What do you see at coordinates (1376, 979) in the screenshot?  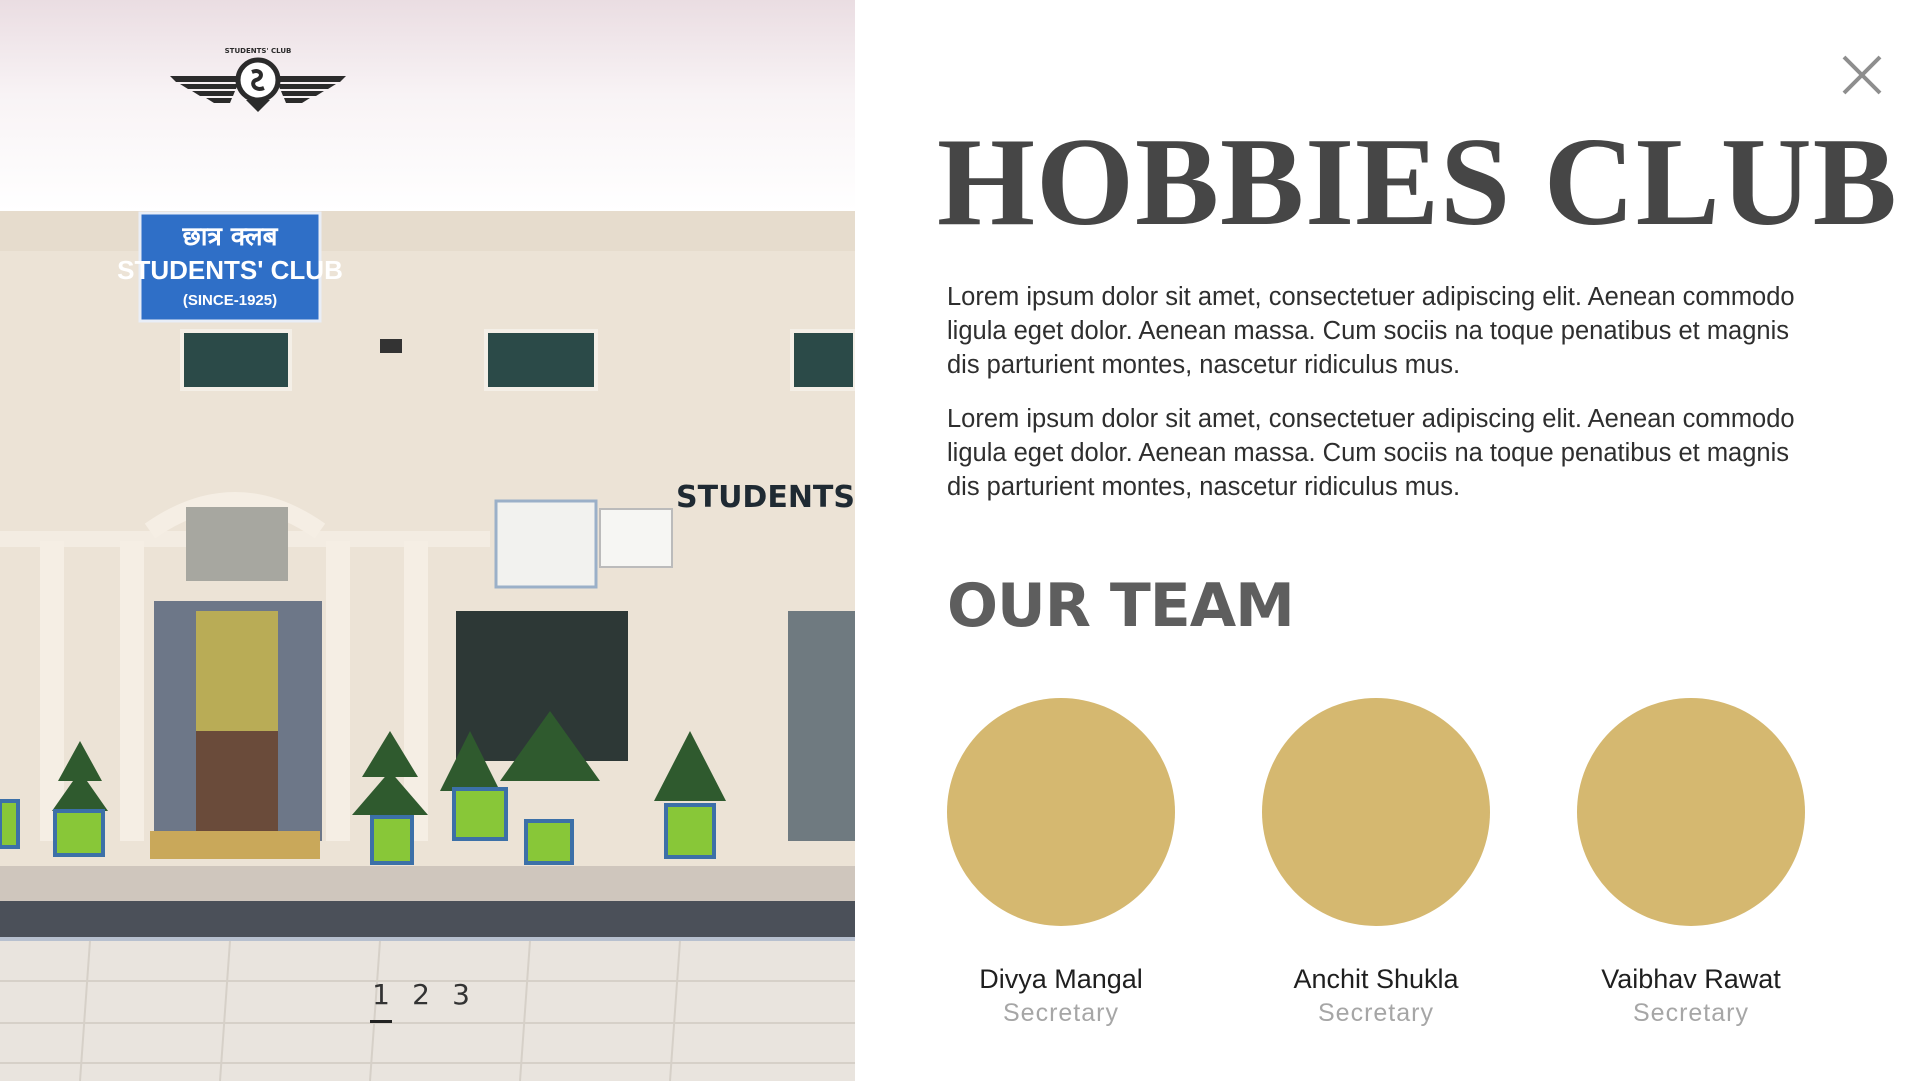 I see `member-name: Anchit Shukla` at bounding box center [1376, 979].